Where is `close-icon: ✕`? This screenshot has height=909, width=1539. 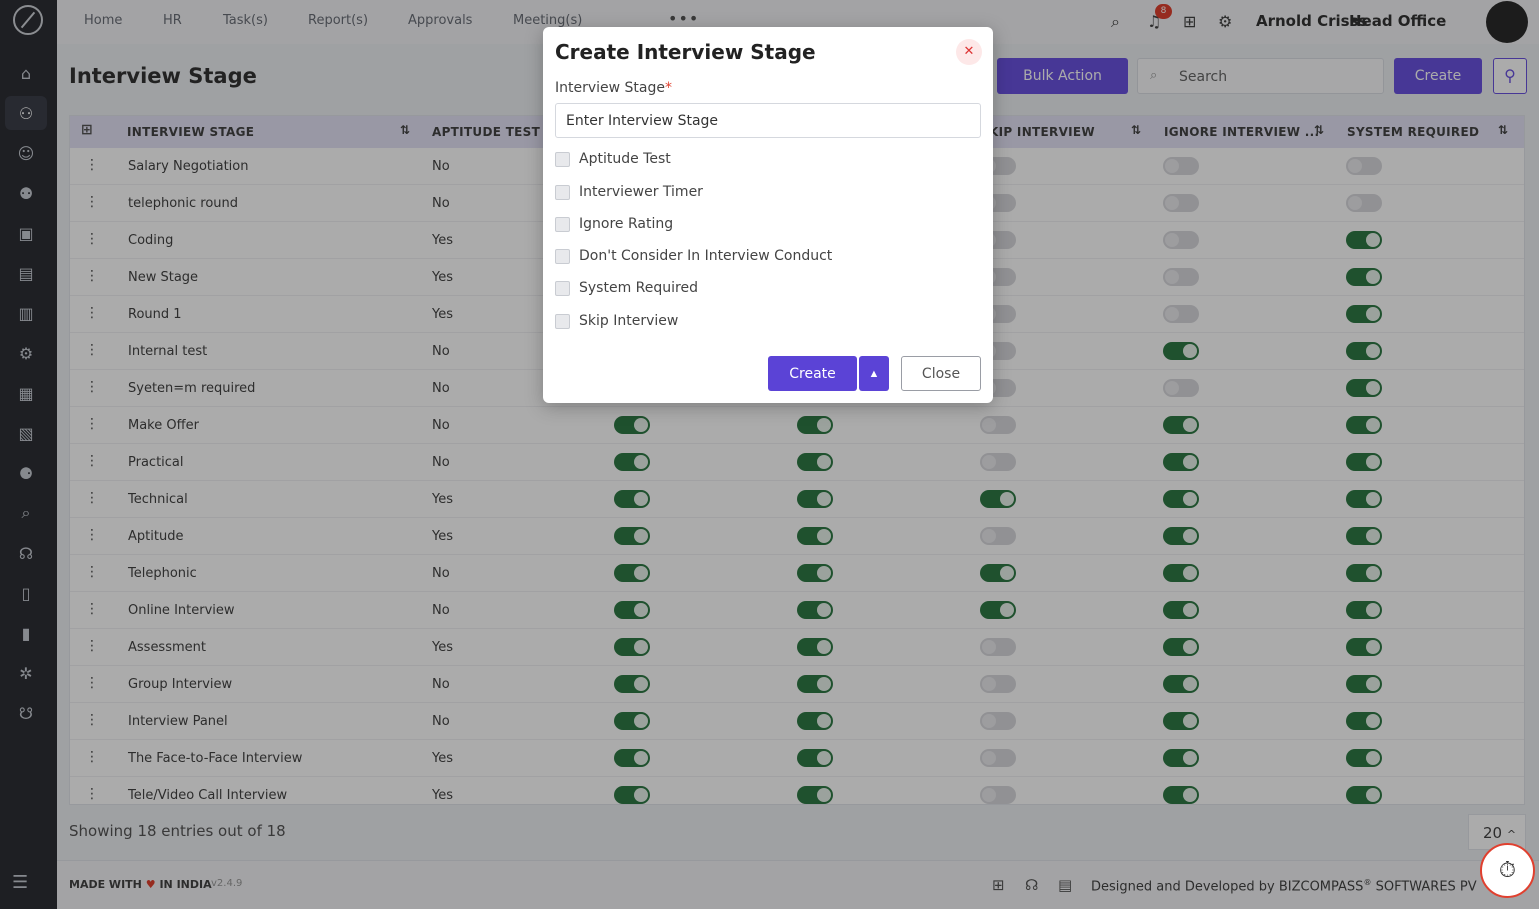
close-icon: ✕ is located at coordinates (969, 52).